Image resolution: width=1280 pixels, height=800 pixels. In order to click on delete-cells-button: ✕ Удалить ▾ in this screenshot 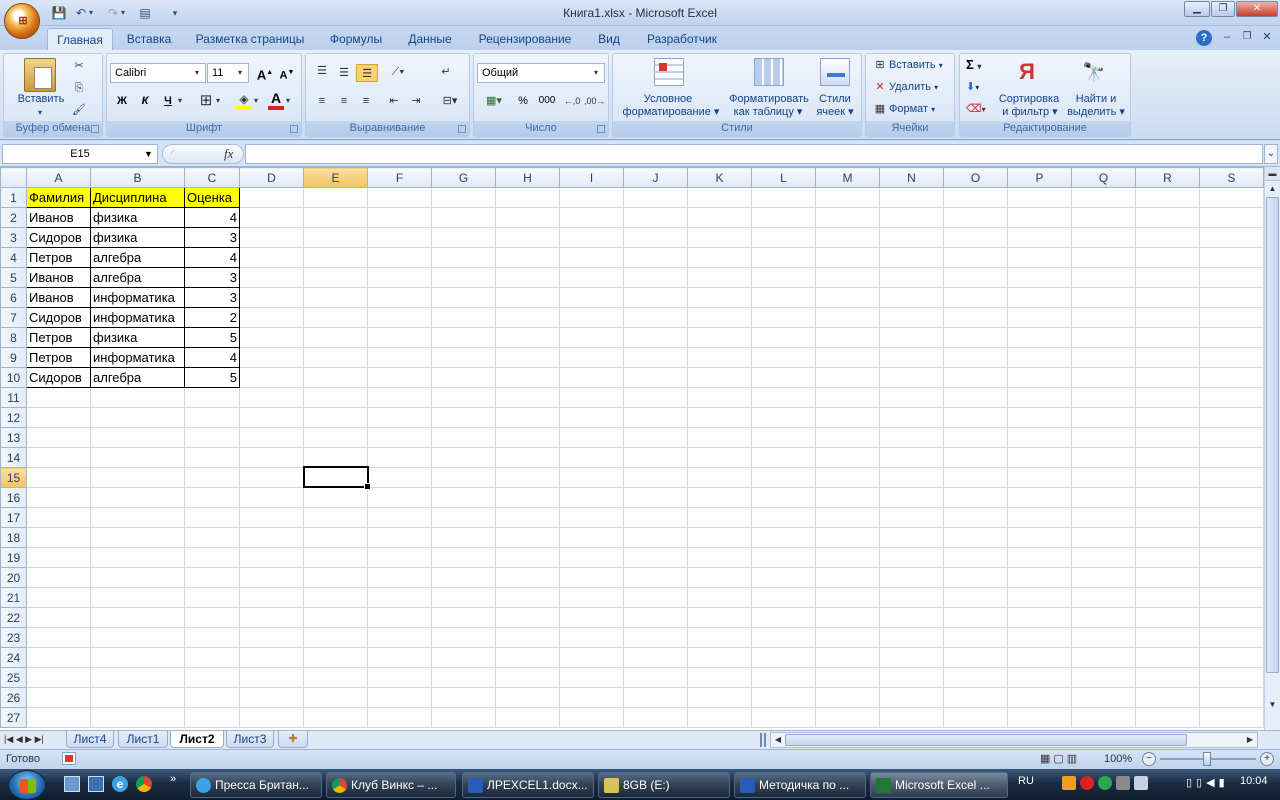, I will do `click(912, 87)`.